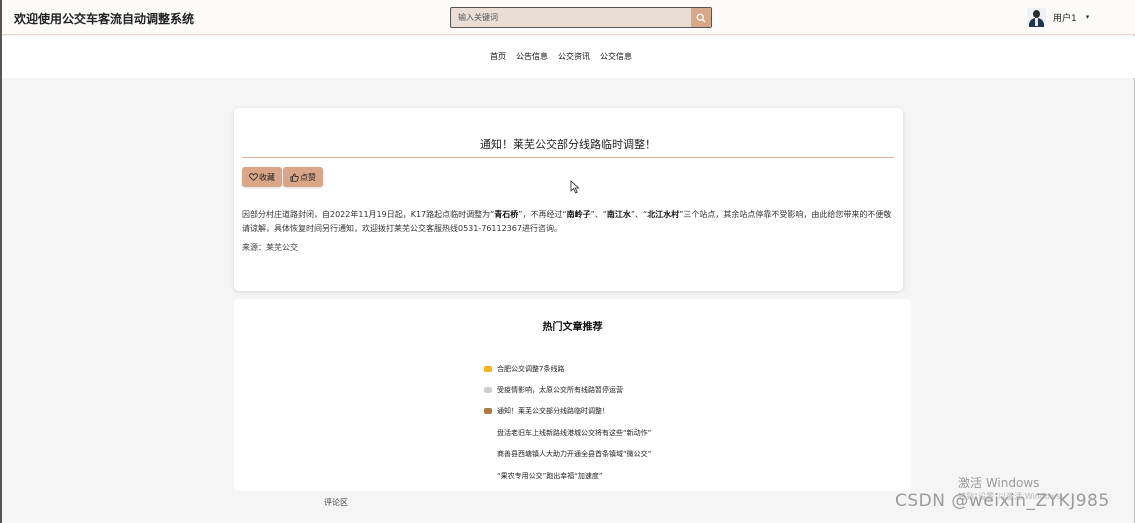 The height and width of the screenshot is (523, 1135). What do you see at coordinates (566, 389) in the screenshot?
I see `hot-article-item: 受疫情影响，太原公交所有线路暂停运营` at bounding box center [566, 389].